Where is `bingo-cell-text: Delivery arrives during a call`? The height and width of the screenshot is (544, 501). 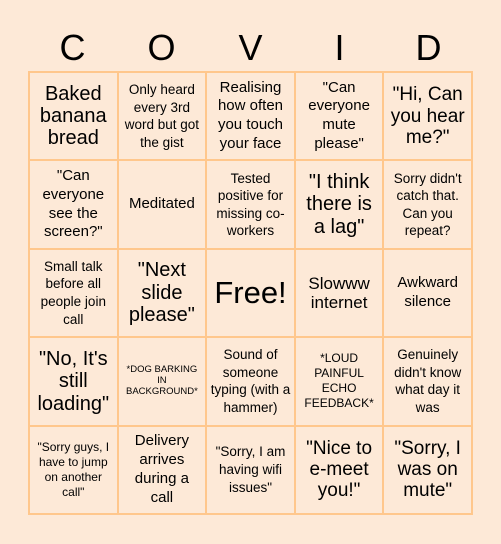
bingo-cell-text: Delivery arrives during a call is located at coordinates (161, 469).